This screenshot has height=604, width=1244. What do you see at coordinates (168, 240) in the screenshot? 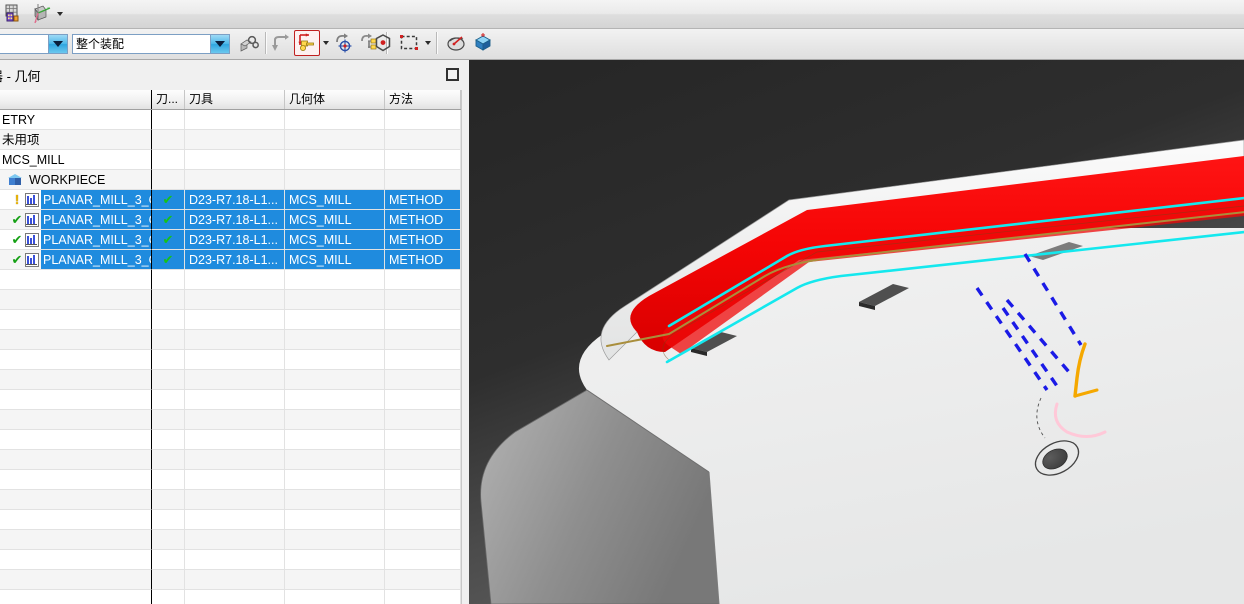
I see `cell-tool-status: ✔` at bounding box center [168, 240].